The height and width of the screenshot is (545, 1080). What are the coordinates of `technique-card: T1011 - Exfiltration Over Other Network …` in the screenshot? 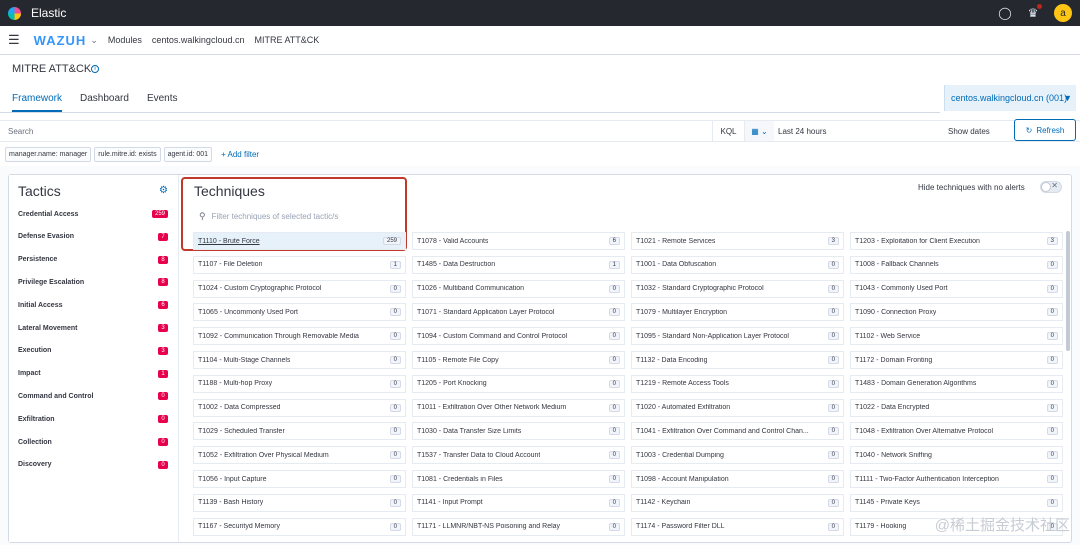 It's located at (518, 407).